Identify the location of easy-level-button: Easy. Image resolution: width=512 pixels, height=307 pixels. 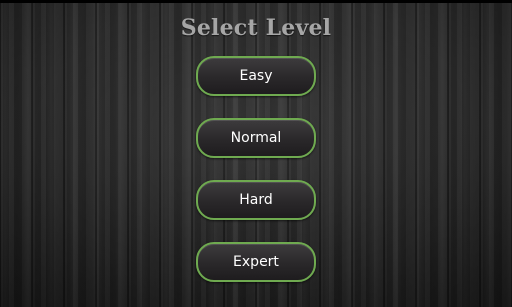
(256, 76).